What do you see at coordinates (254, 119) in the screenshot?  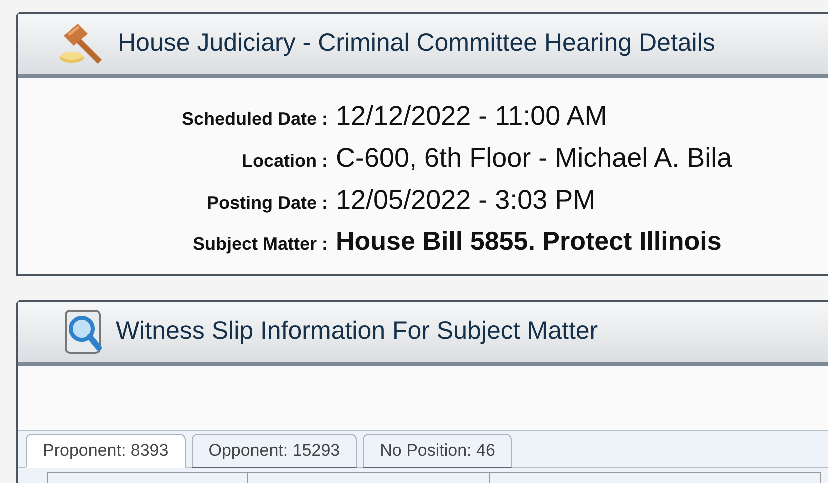 I see `field-label: Scheduled Date :` at bounding box center [254, 119].